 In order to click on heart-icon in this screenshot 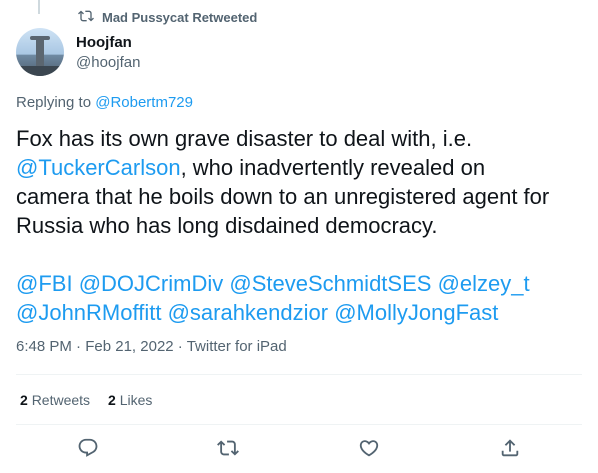, I will do `click(369, 450)`.